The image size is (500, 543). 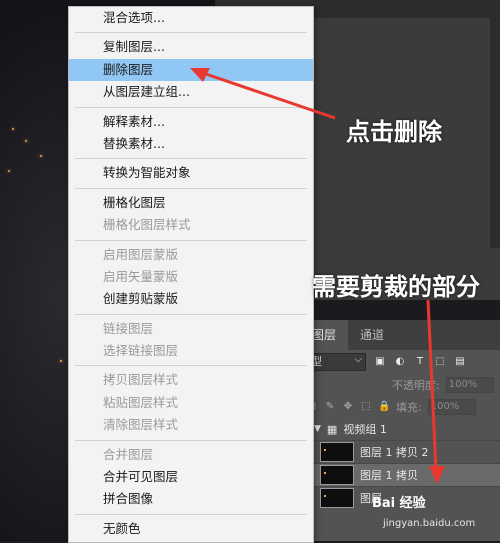 I want to click on watermark-brand: Bai 经验, so click(x=399, y=503).